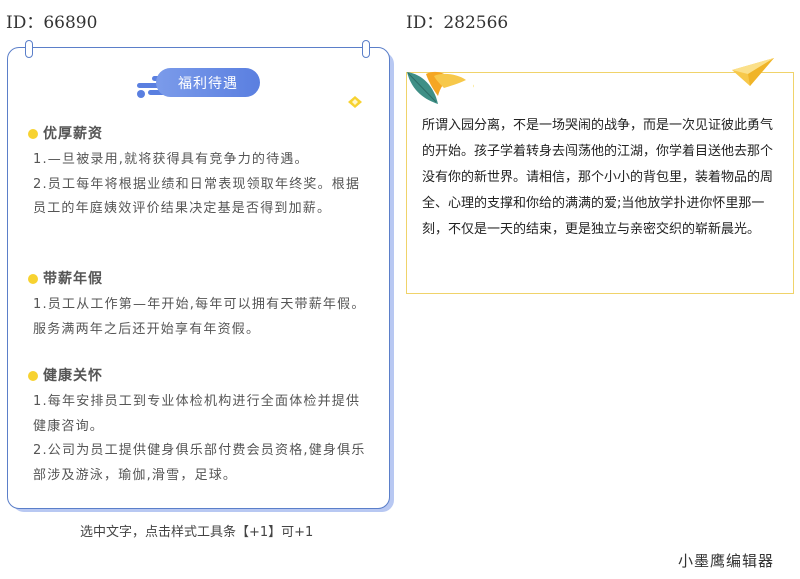 The image size is (800, 579). Describe the element at coordinates (79, 280) in the screenshot. I see `section-title: 带薪年假` at that location.